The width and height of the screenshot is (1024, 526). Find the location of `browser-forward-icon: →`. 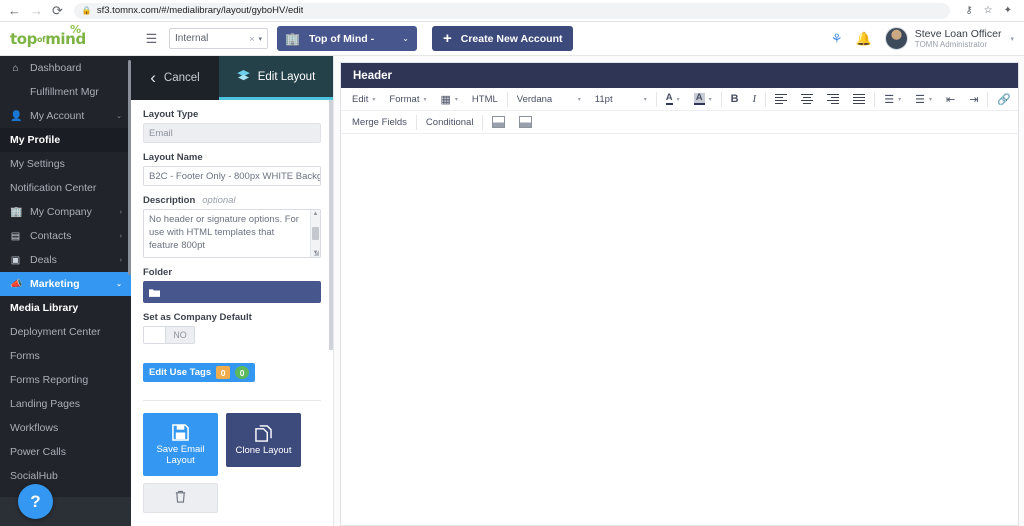

browser-forward-icon: → is located at coordinates (36, 10).